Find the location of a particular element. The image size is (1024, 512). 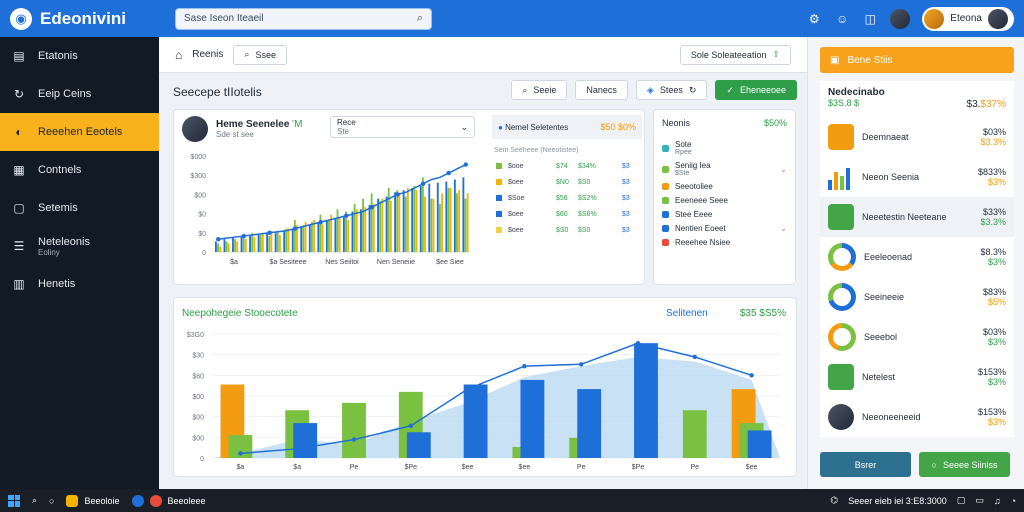

brand: ◉ Edeonivini is located at coordinates (87, 18).